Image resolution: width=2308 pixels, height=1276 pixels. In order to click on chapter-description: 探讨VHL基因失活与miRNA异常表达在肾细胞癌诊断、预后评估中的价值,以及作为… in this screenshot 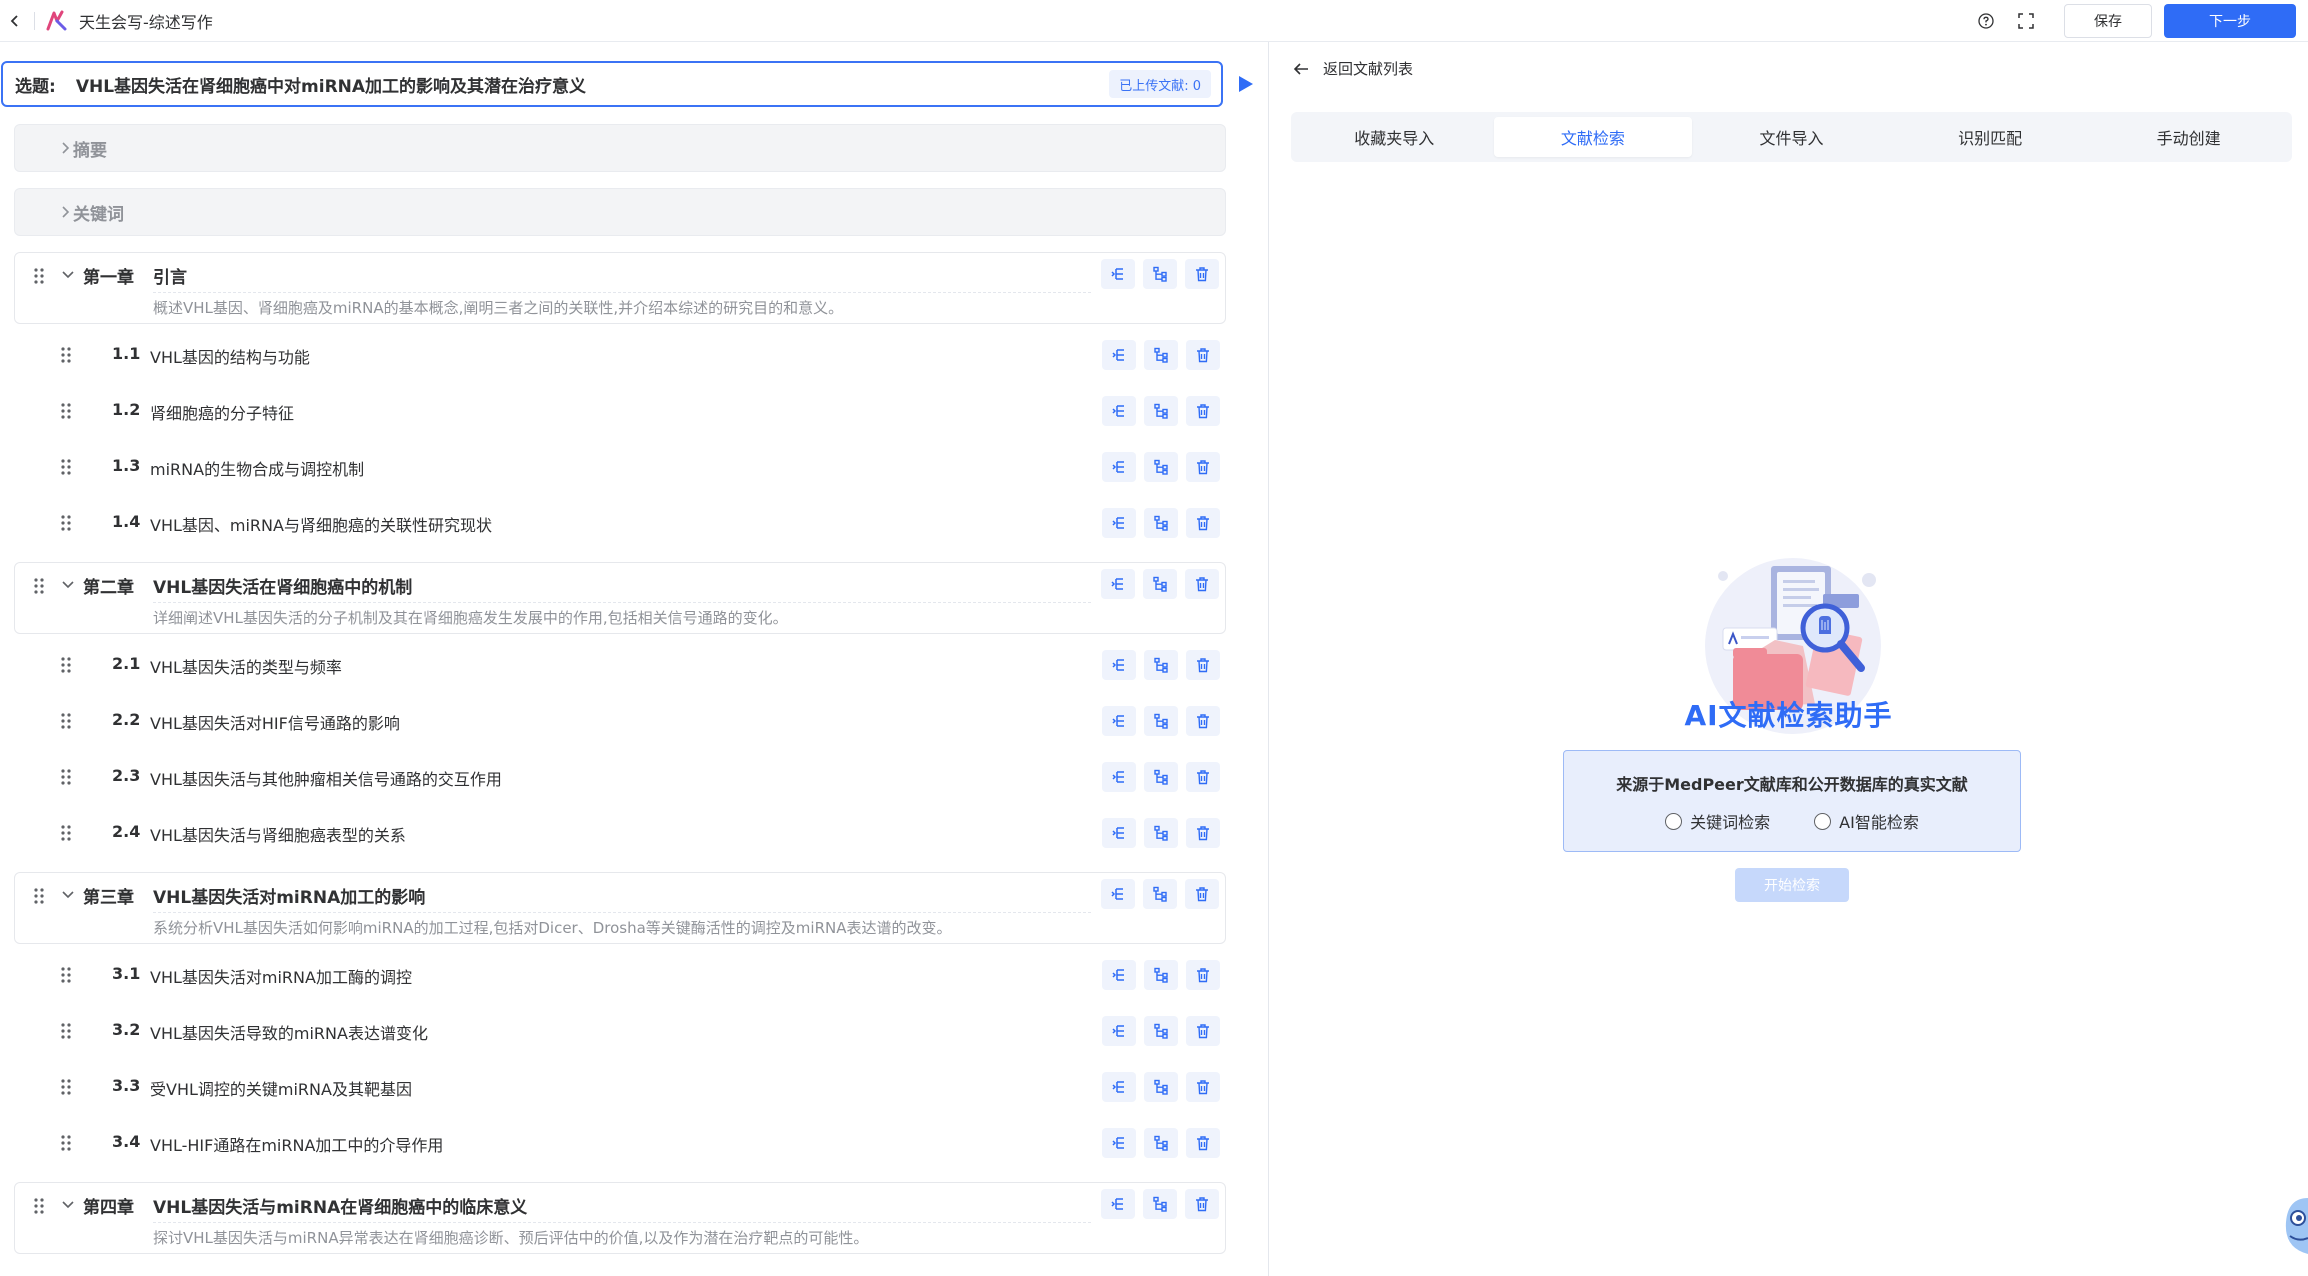, I will do `click(510, 1237)`.